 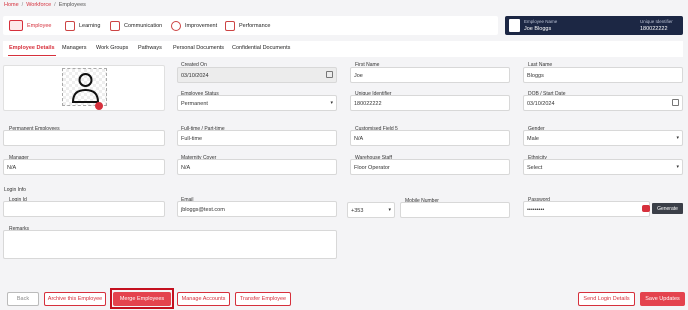 I want to click on generate-password-button: Generate, so click(x=667, y=208).